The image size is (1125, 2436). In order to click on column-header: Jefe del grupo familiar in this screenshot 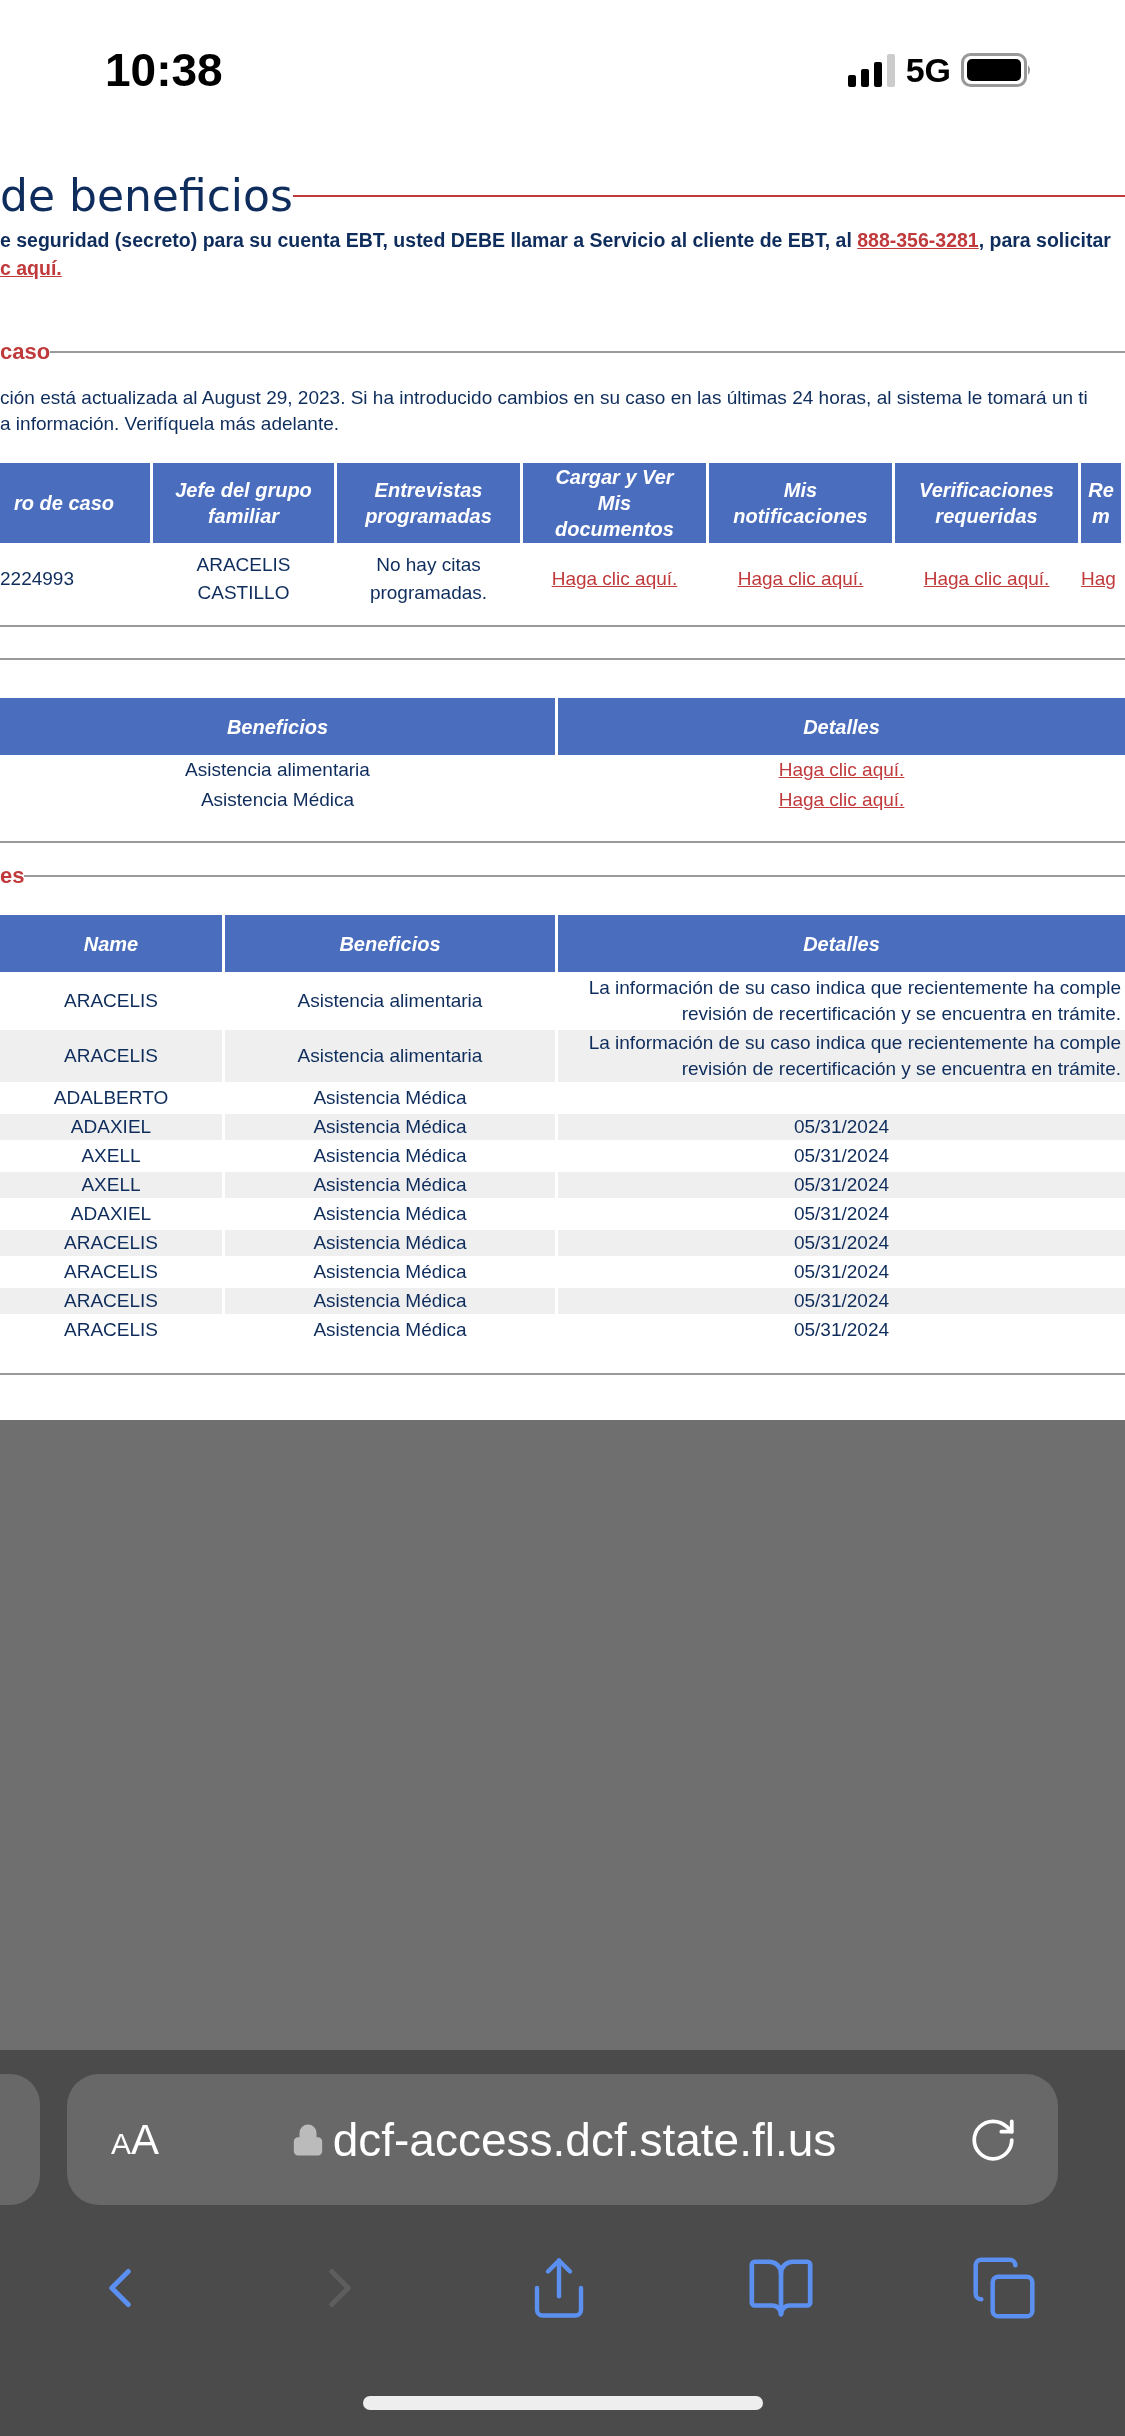, I will do `click(243, 503)`.